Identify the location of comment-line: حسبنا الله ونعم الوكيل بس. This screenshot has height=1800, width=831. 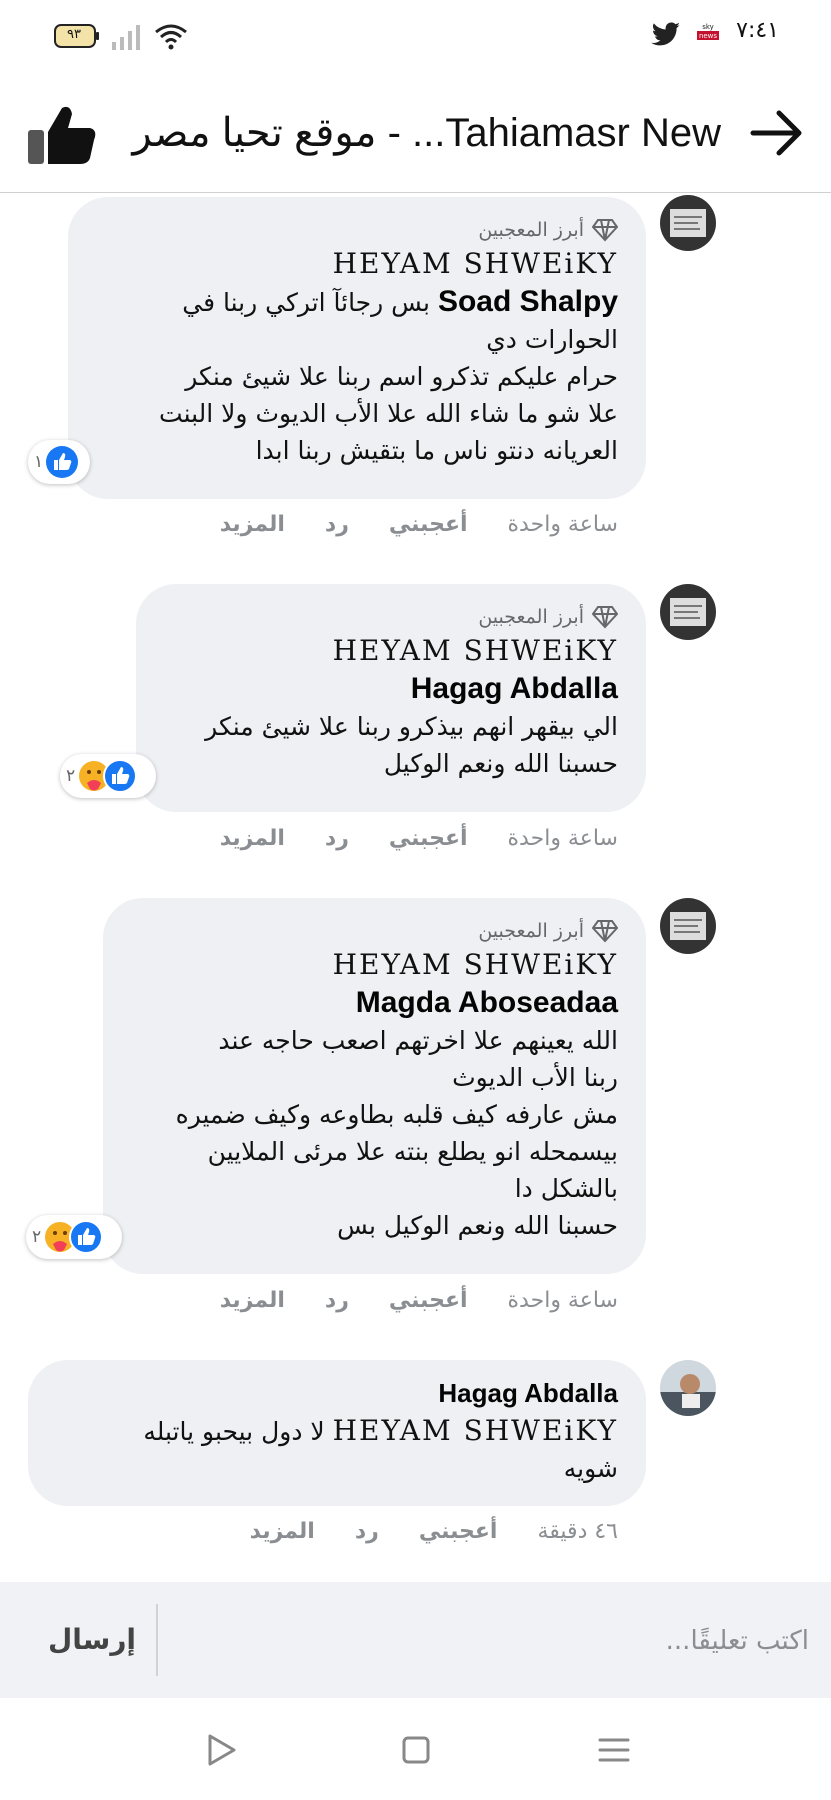
(477, 1225).